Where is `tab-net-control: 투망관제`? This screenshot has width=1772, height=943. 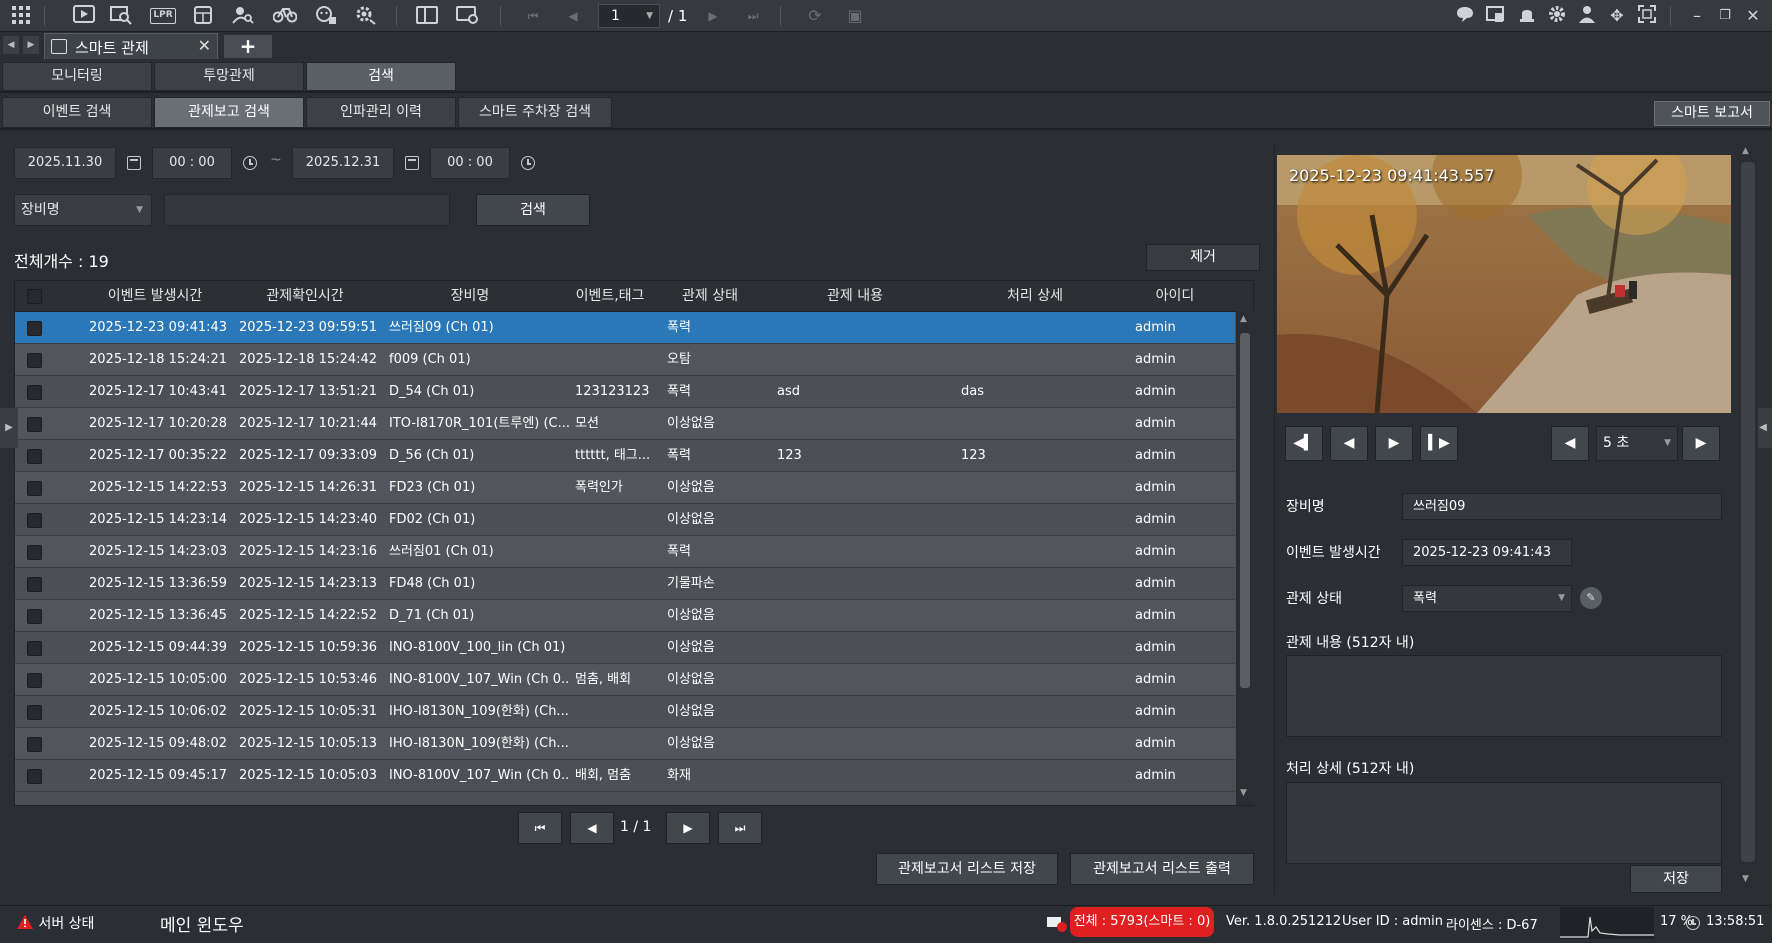 tab-net-control: 투망관제 is located at coordinates (229, 76).